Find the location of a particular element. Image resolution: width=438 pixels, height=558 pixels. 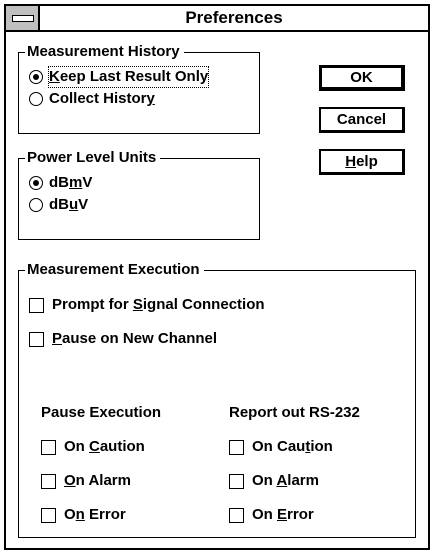

dbmv-radio: dBmV is located at coordinates (60, 183).